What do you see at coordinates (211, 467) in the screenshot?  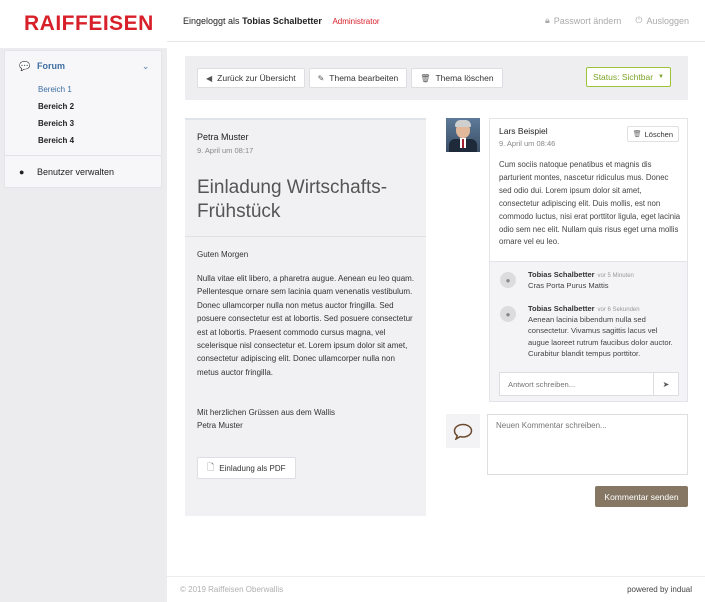 I see `file-icon: 🗋` at bounding box center [211, 467].